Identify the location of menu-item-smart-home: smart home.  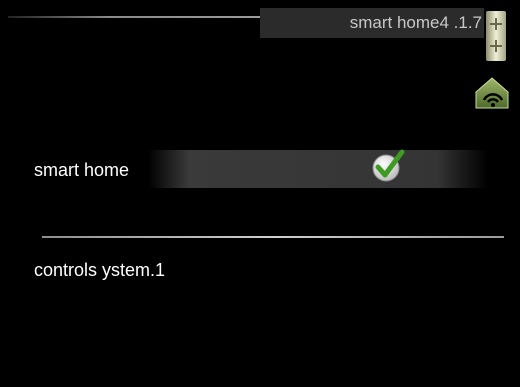
(81, 170).